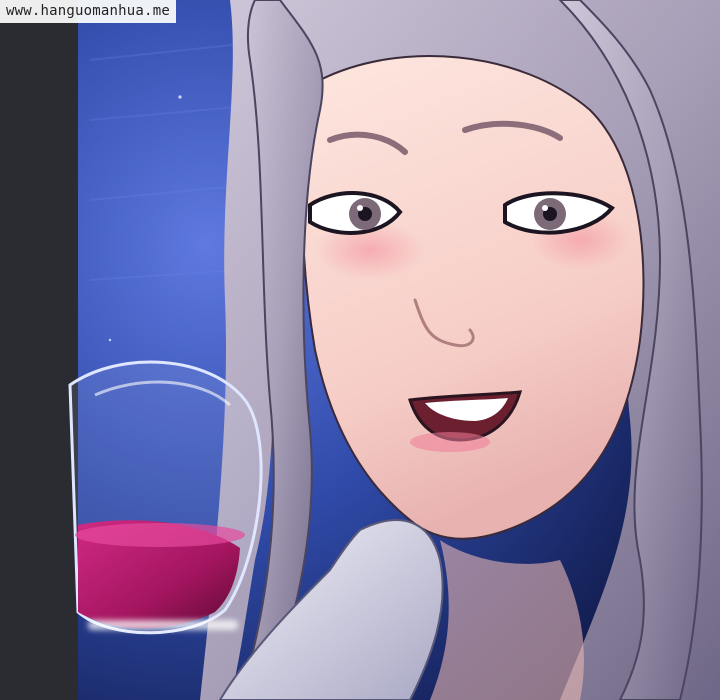 The width and height of the screenshot is (720, 700). What do you see at coordinates (450, 442) in the screenshot?
I see `lip-blush` at bounding box center [450, 442].